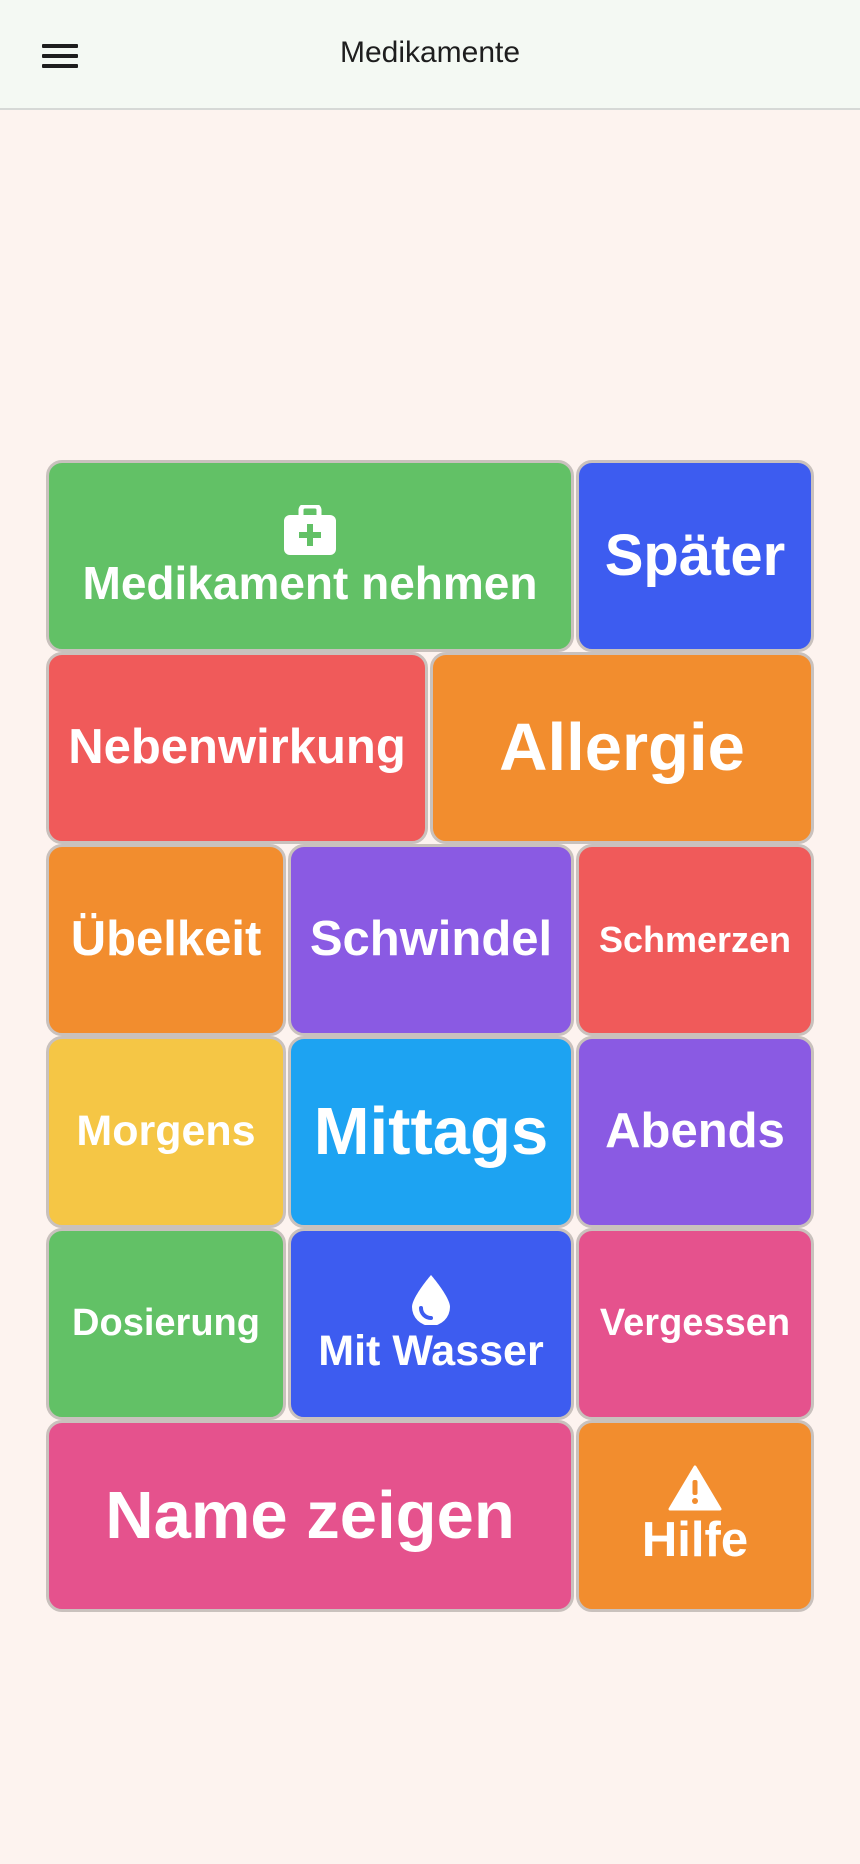 The width and height of the screenshot is (860, 1864). Describe the element at coordinates (695, 1488) in the screenshot. I see `warning-icon` at that location.